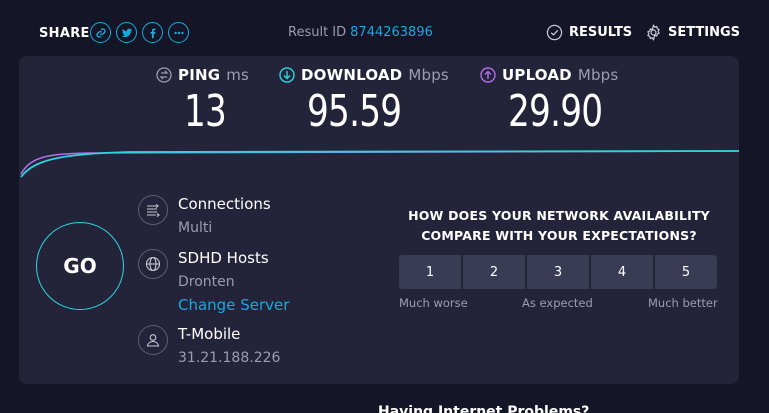 The height and width of the screenshot is (413, 769). I want to click on ping-unit: ms, so click(238, 75).